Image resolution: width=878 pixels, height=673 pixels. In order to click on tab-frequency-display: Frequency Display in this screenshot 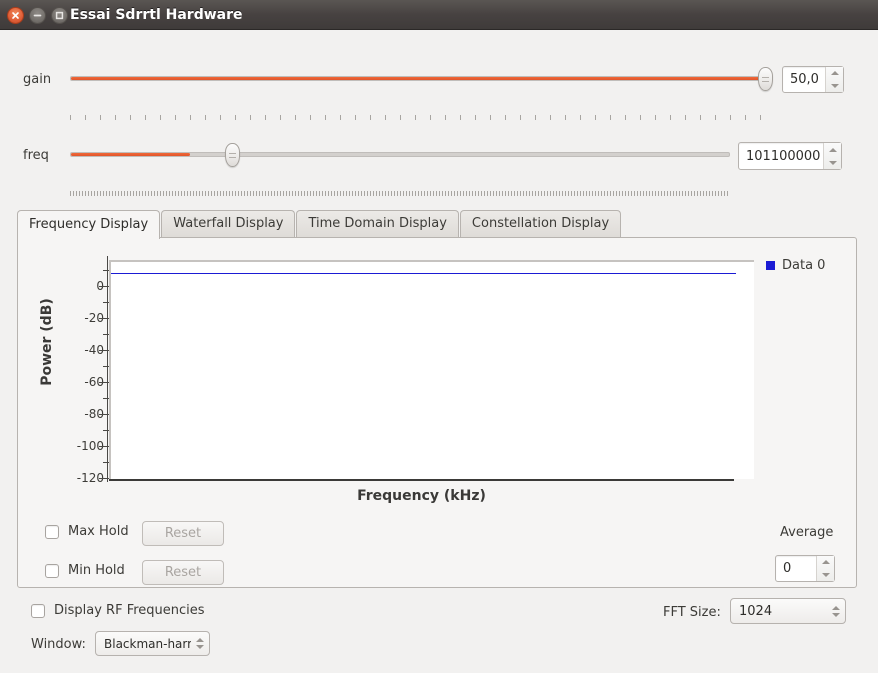, I will do `click(89, 224)`.